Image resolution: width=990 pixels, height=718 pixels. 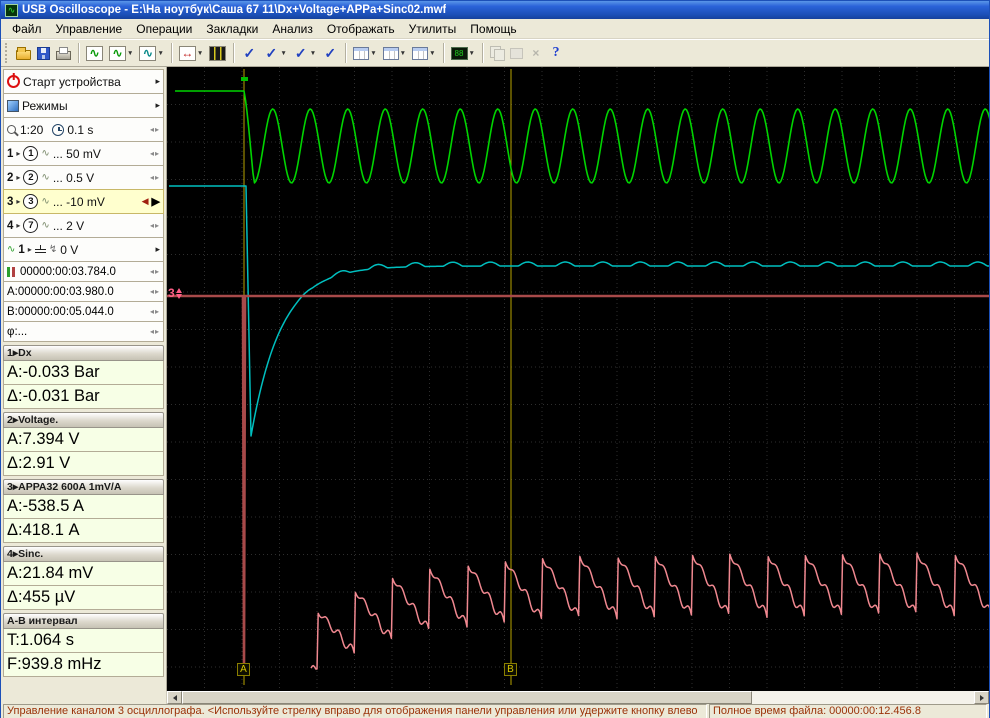 I want to click on trigger-marker, so click(x=244, y=79).